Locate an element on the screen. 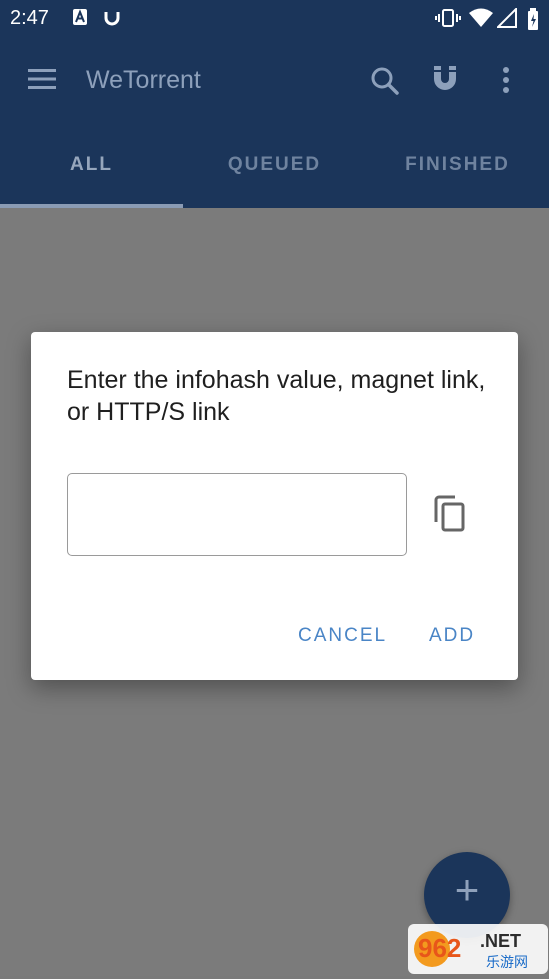  tab-bar: ALL QUEUED FINISHED is located at coordinates (274, 167).